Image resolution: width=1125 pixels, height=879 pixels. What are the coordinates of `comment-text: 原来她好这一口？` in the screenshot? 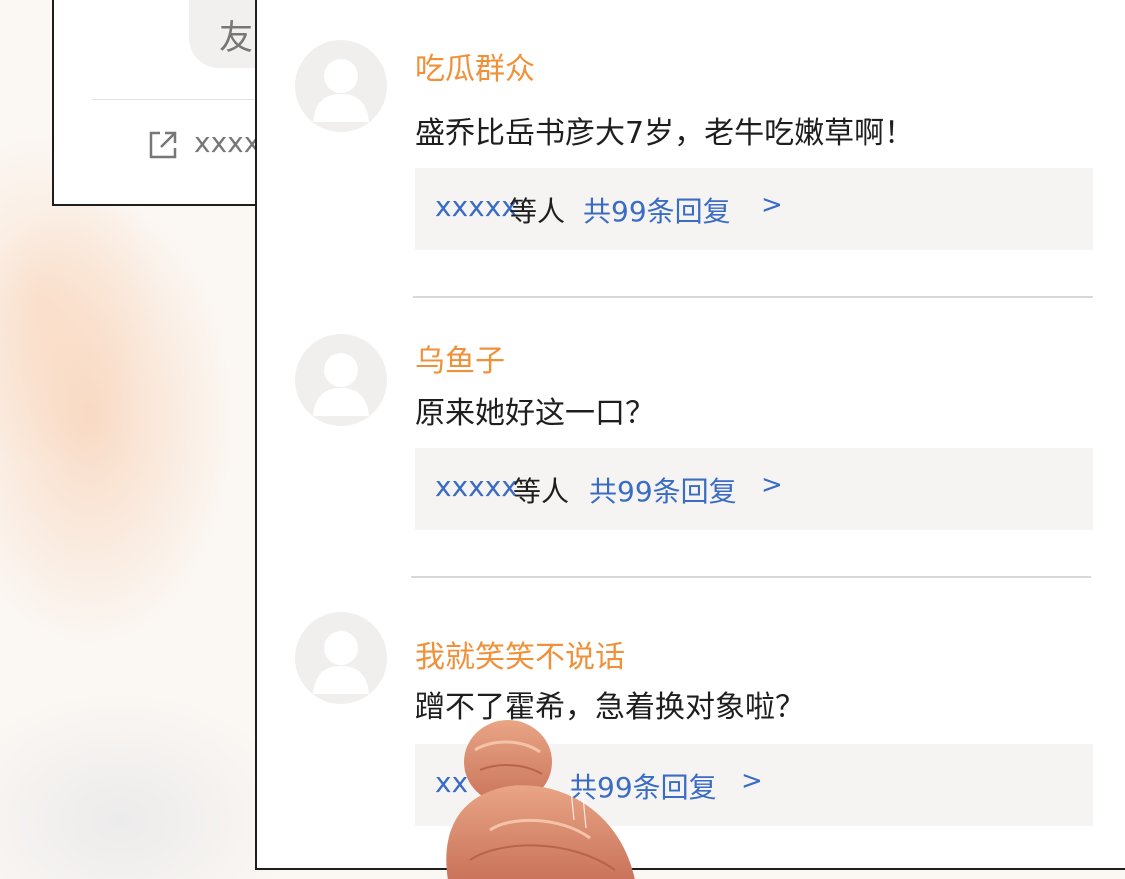 It's located at (535, 413).